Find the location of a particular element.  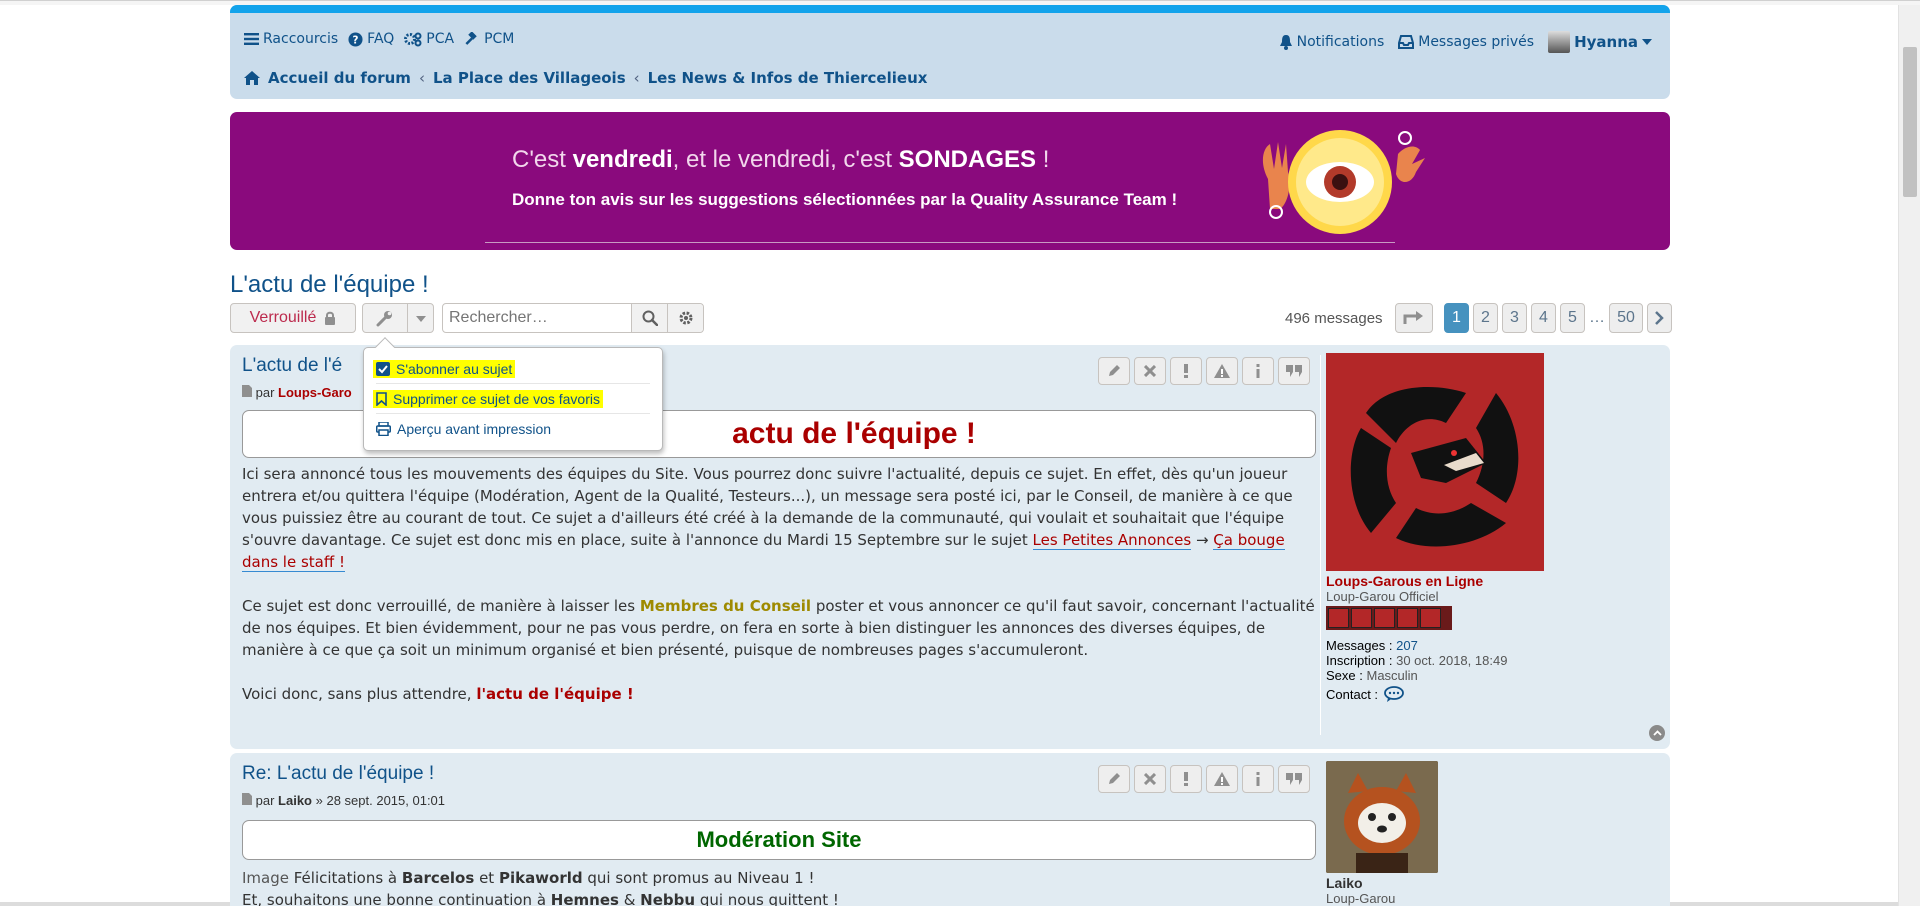

post-byline: par Laiko » 28 sept. 2015, 01:01 is located at coordinates (343, 800).